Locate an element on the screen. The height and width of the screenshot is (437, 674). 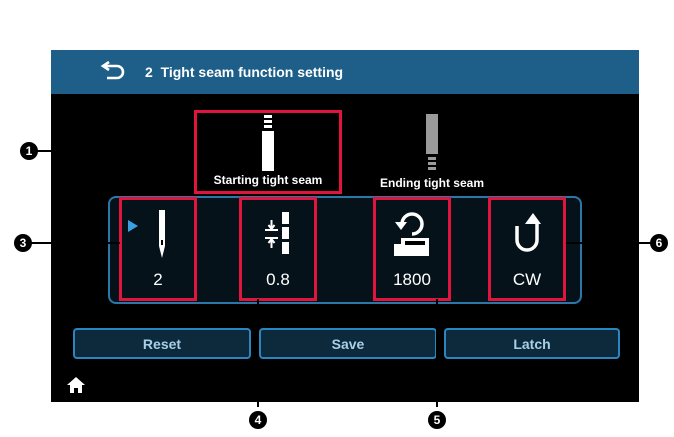
latch-button: Latch is located at coordinates (532, 343).